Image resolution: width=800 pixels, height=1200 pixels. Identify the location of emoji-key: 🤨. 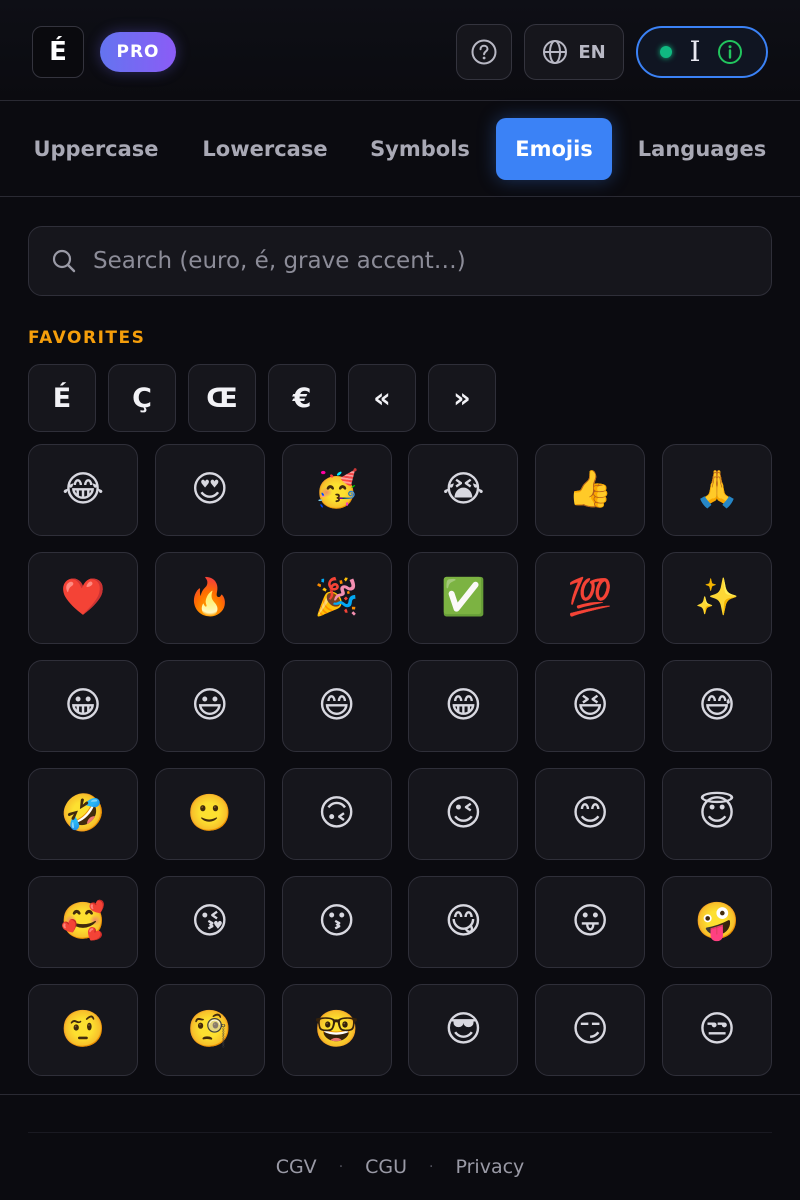
(83, 1030).